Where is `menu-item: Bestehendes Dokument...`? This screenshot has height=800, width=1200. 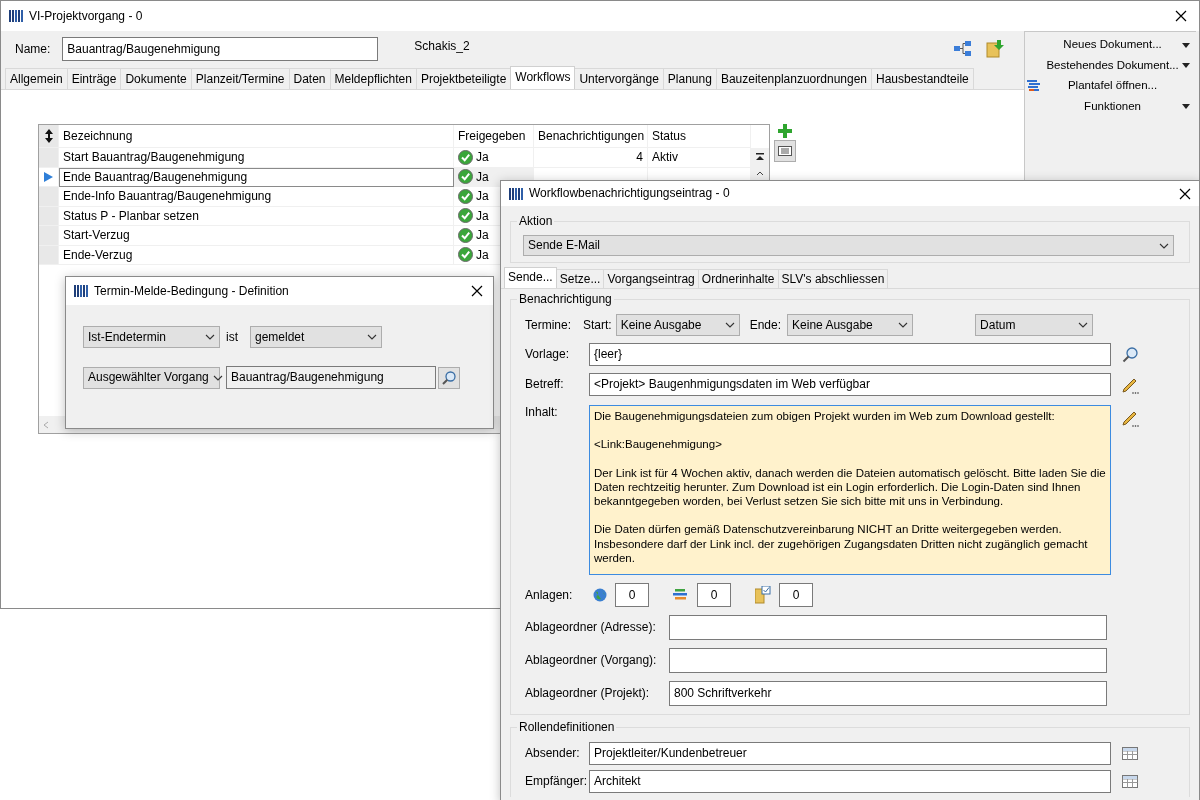
menu-item: Bestehendes Dokument... is located at coordinates (1110, 65).